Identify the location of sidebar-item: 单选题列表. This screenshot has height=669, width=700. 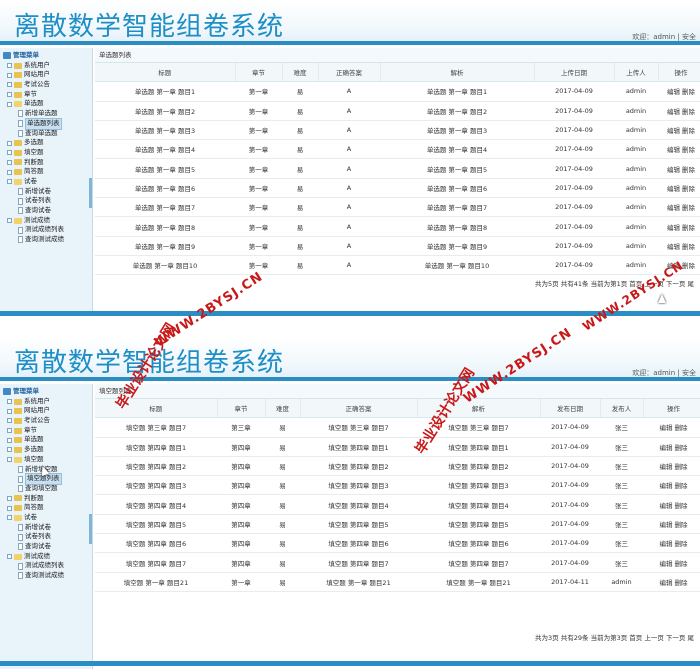
(33, 123).